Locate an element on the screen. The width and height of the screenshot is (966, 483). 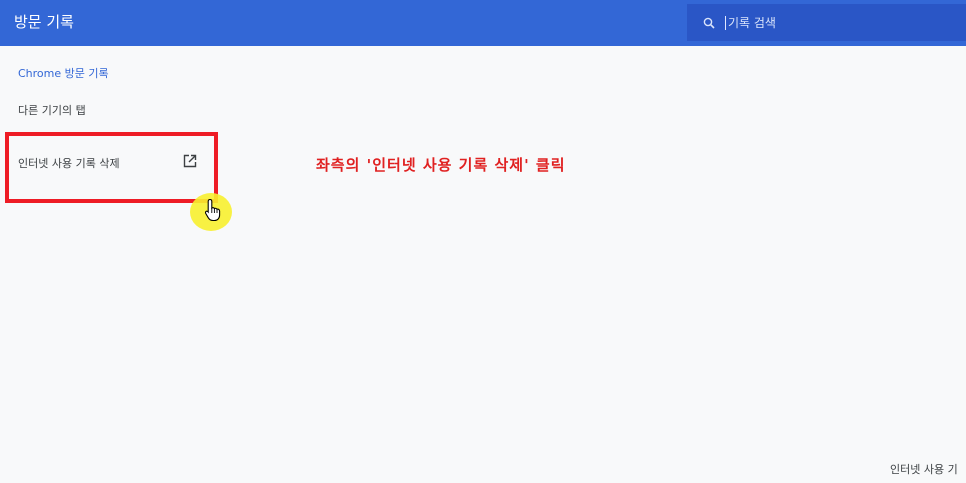
page-title: 방문 기록 is located at coordinates (44, 22).